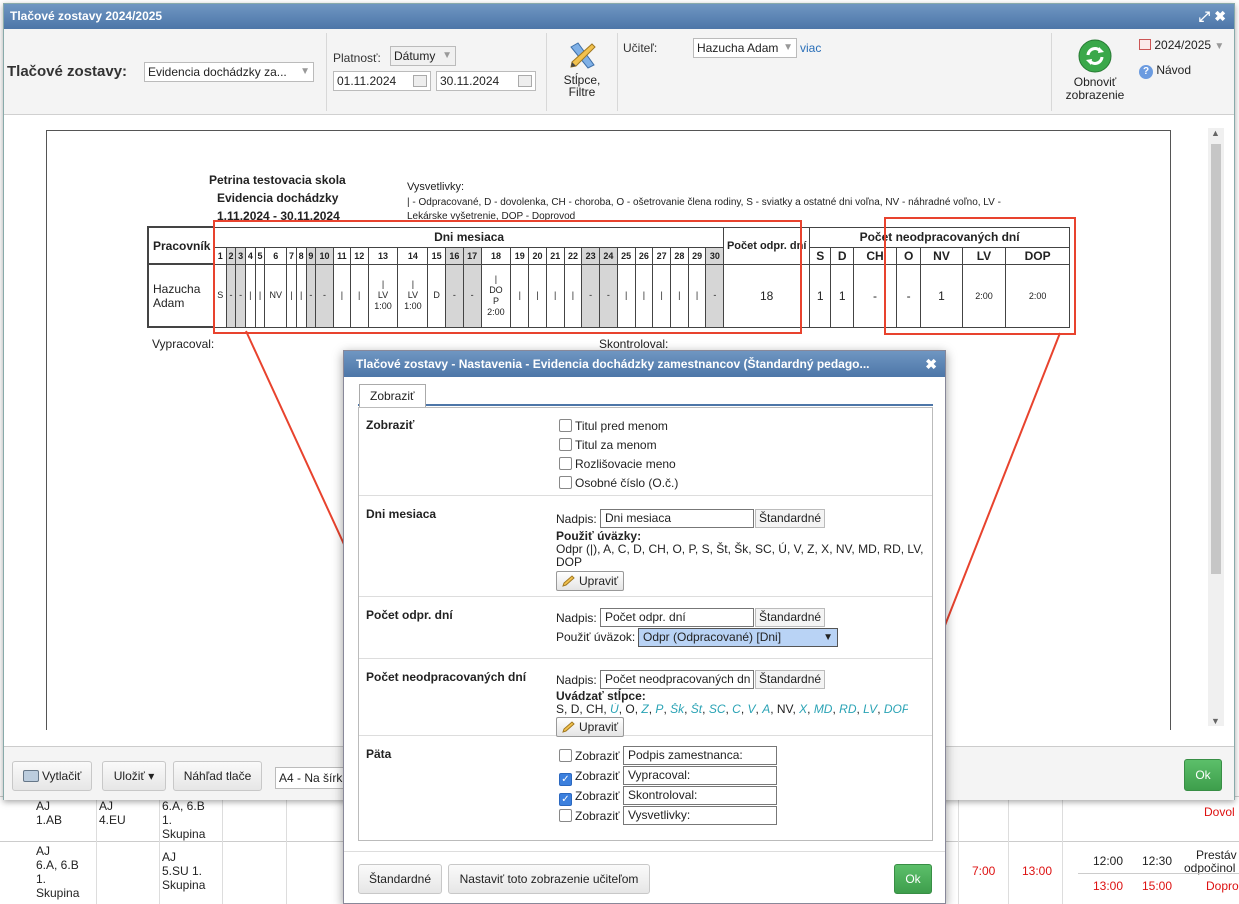  What do you see at coordinates (596, 637) in the screenshot?
I see `use-label: Použiť úväzok:` at bounding box center [596, 637].